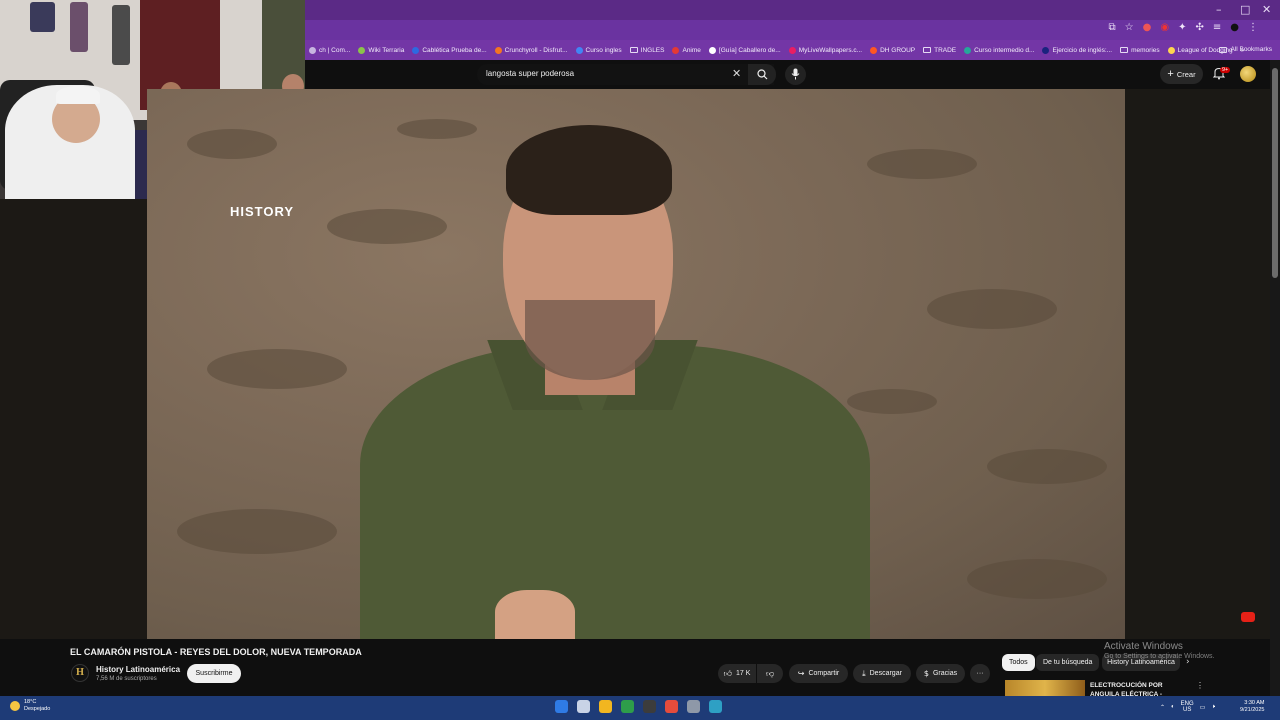 This screenshot has width=1280, height=720. I want to click on system-clock: 3:30 AM 9/21/2025, so click(1252, 707).